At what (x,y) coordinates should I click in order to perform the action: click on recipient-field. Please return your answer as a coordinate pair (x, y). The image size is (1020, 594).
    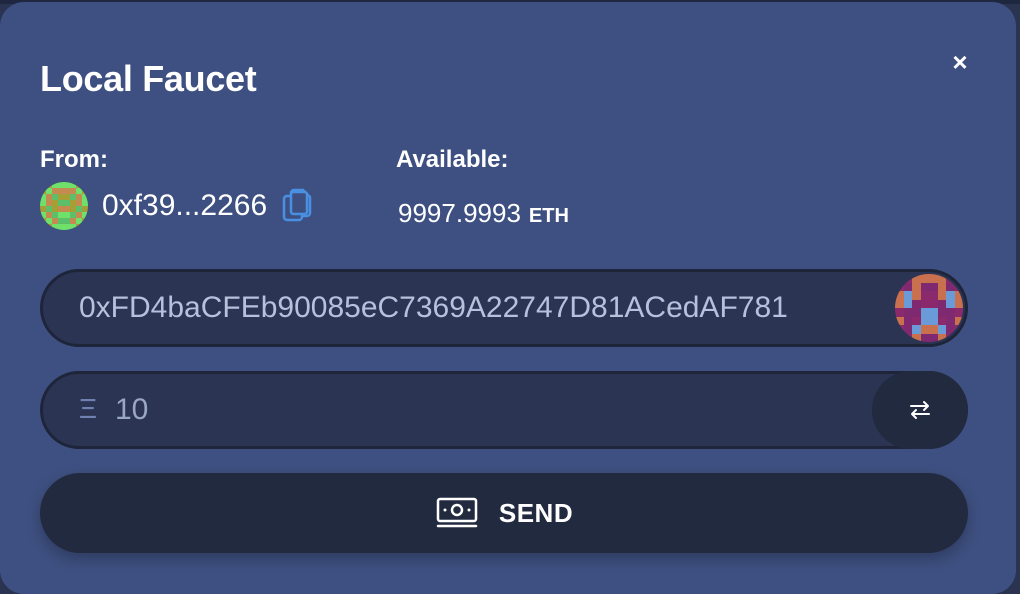
    Looking at the image, I should click on (504, 308).